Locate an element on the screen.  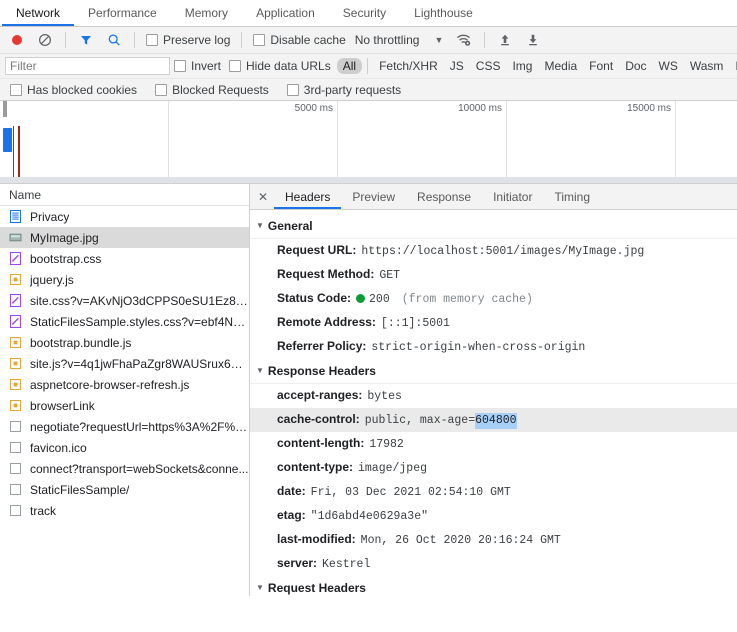
type-filter-all: All is located at coordinates (349, 66).